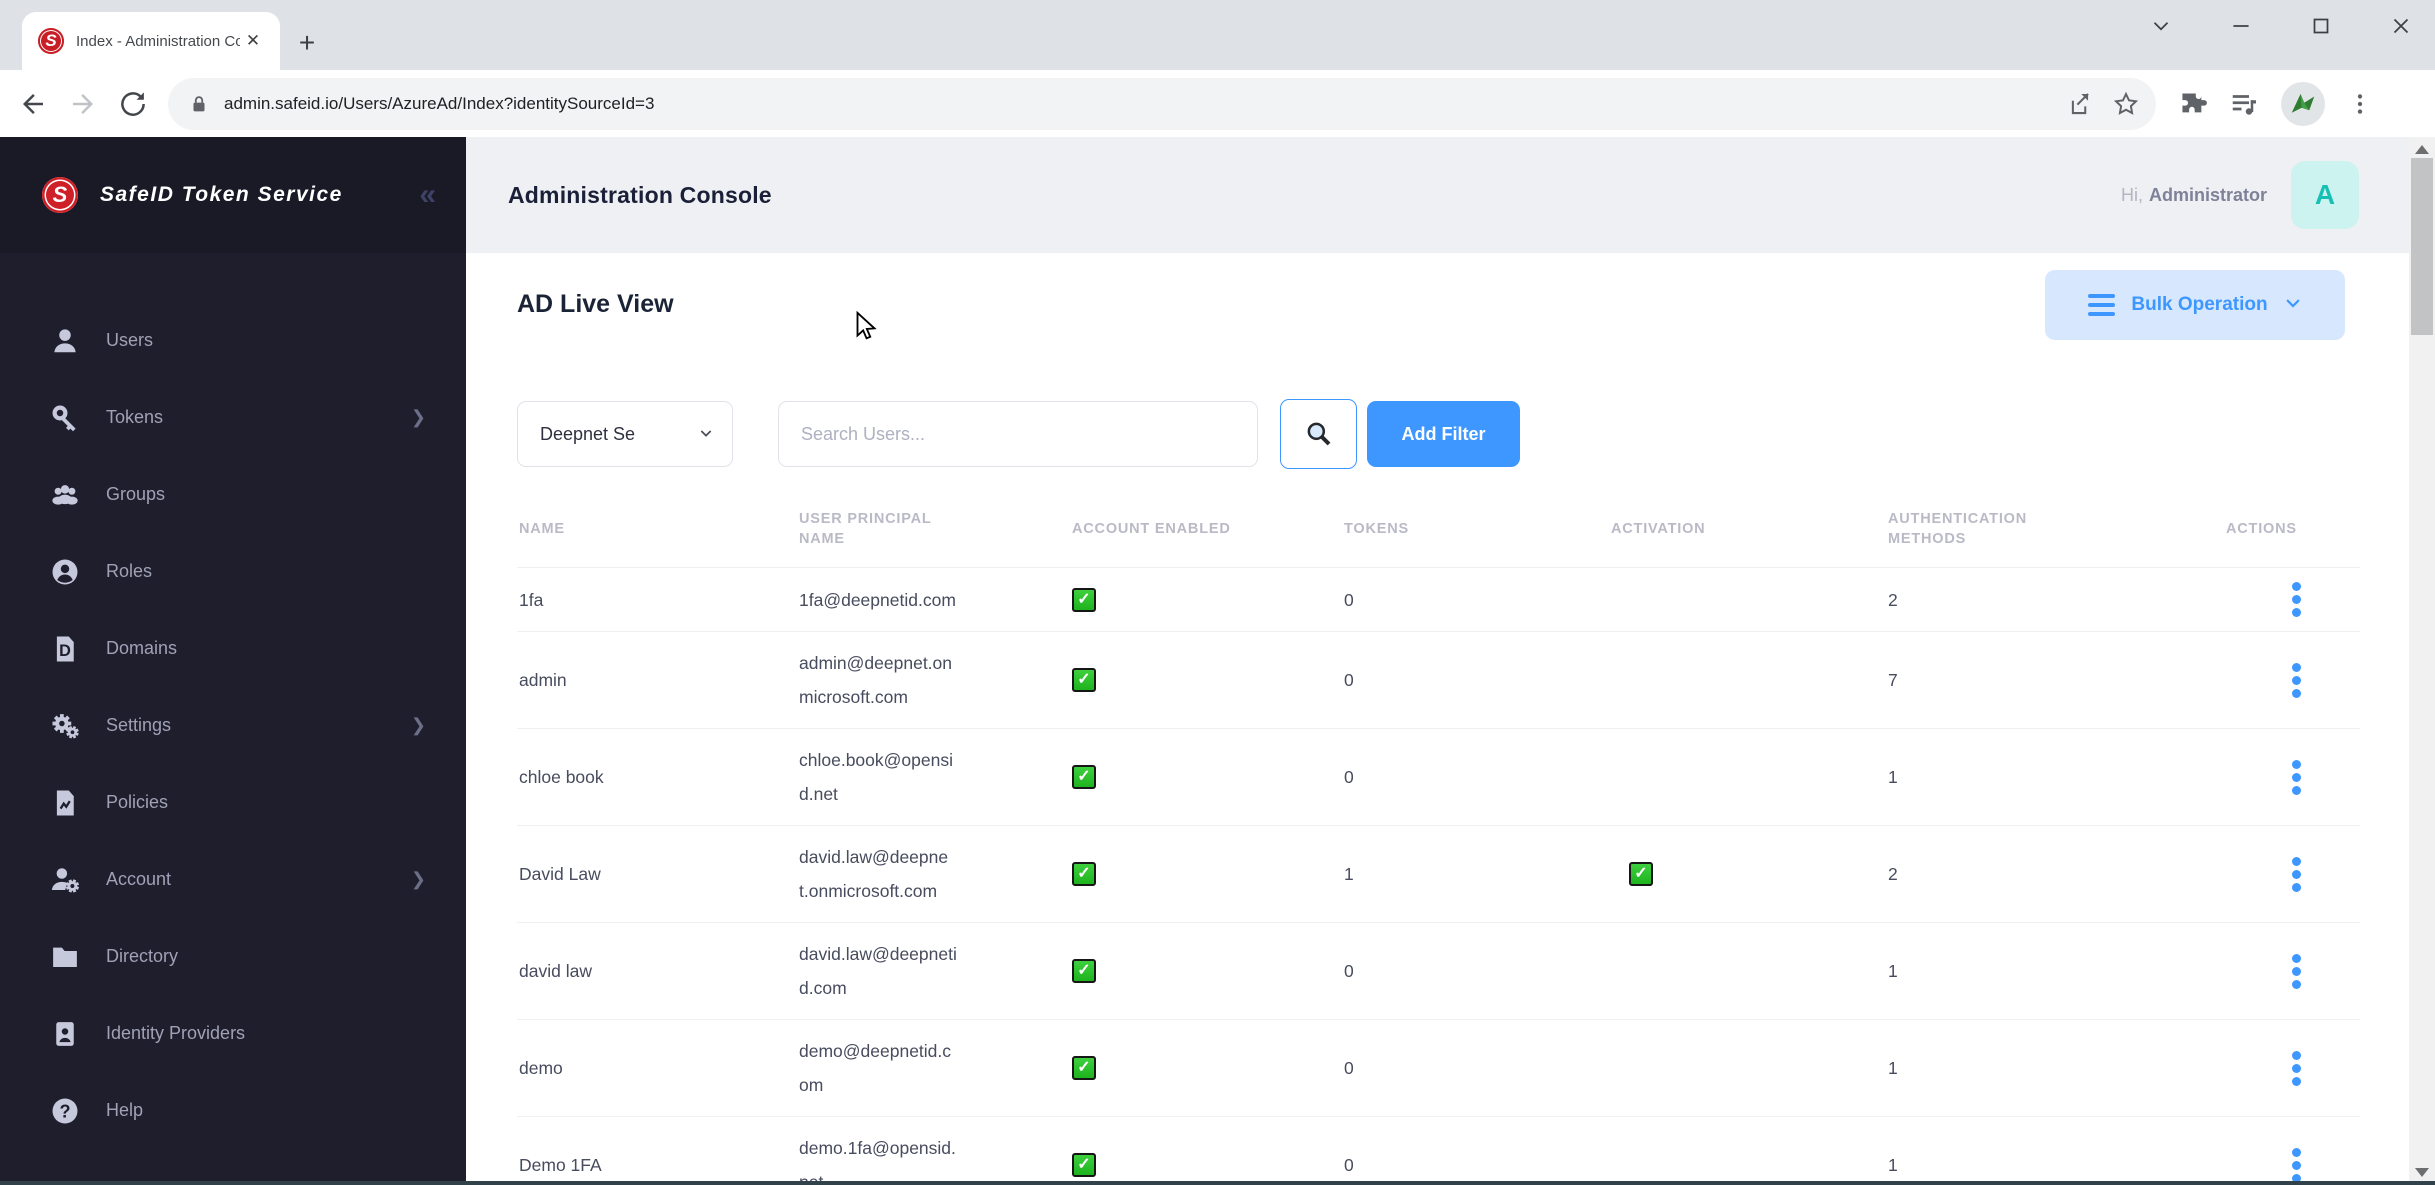  Describe the element at coordinates (199, 103) in the screenshot. I see `lock-icon` at that location.